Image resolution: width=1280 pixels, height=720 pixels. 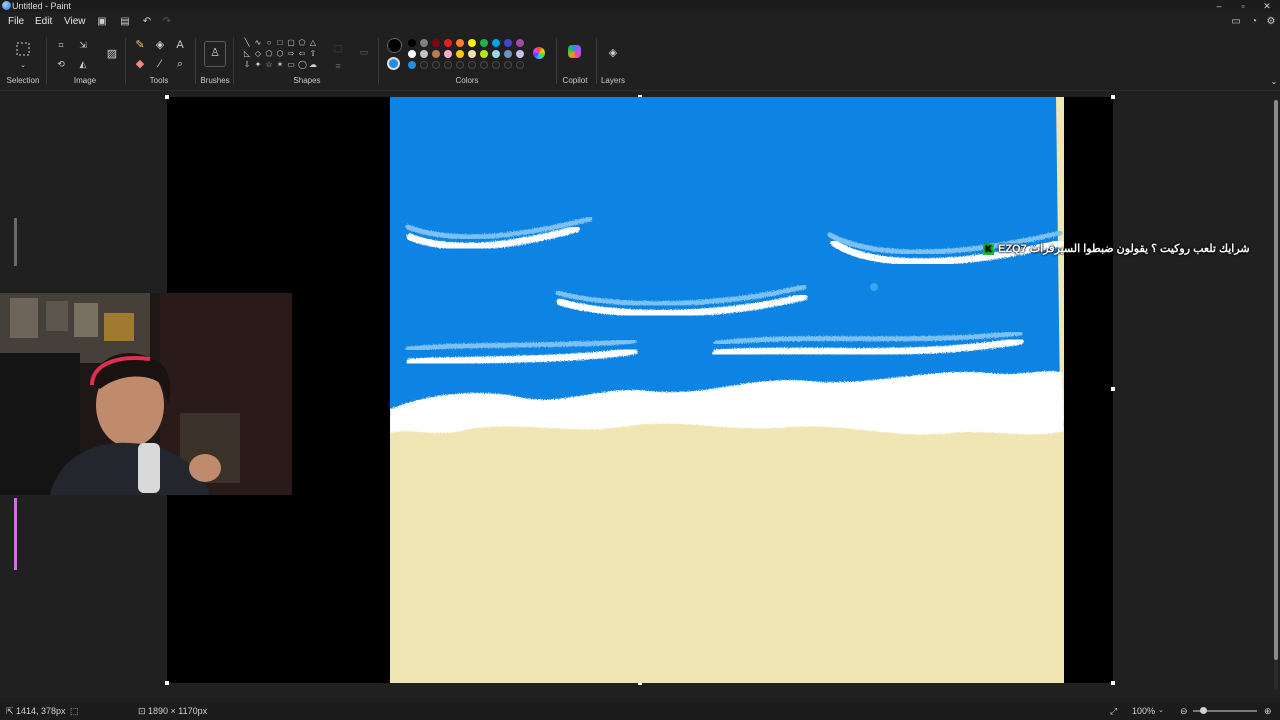 I want to click on redo-icon: ↷, so click(x=167, y=22).